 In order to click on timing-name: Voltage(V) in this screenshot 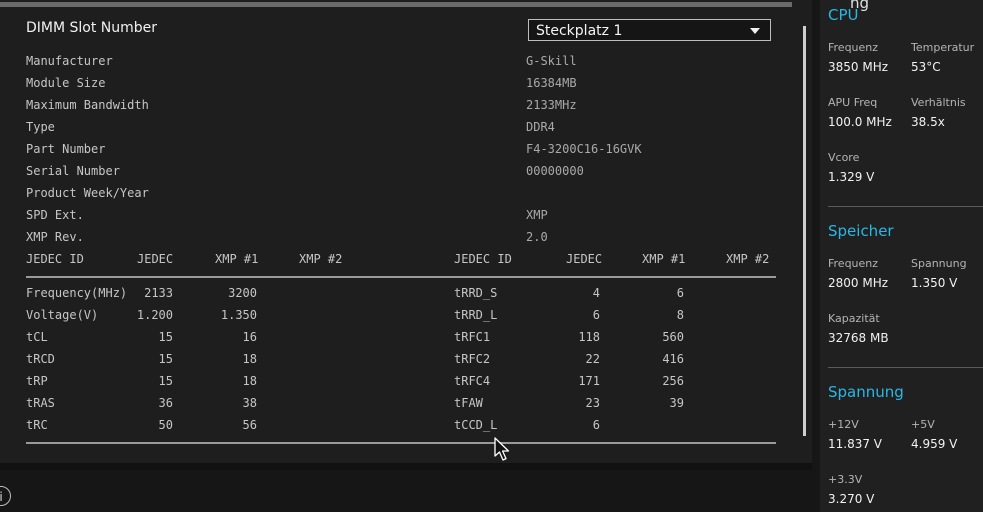, I will do `click(62, 315)`.